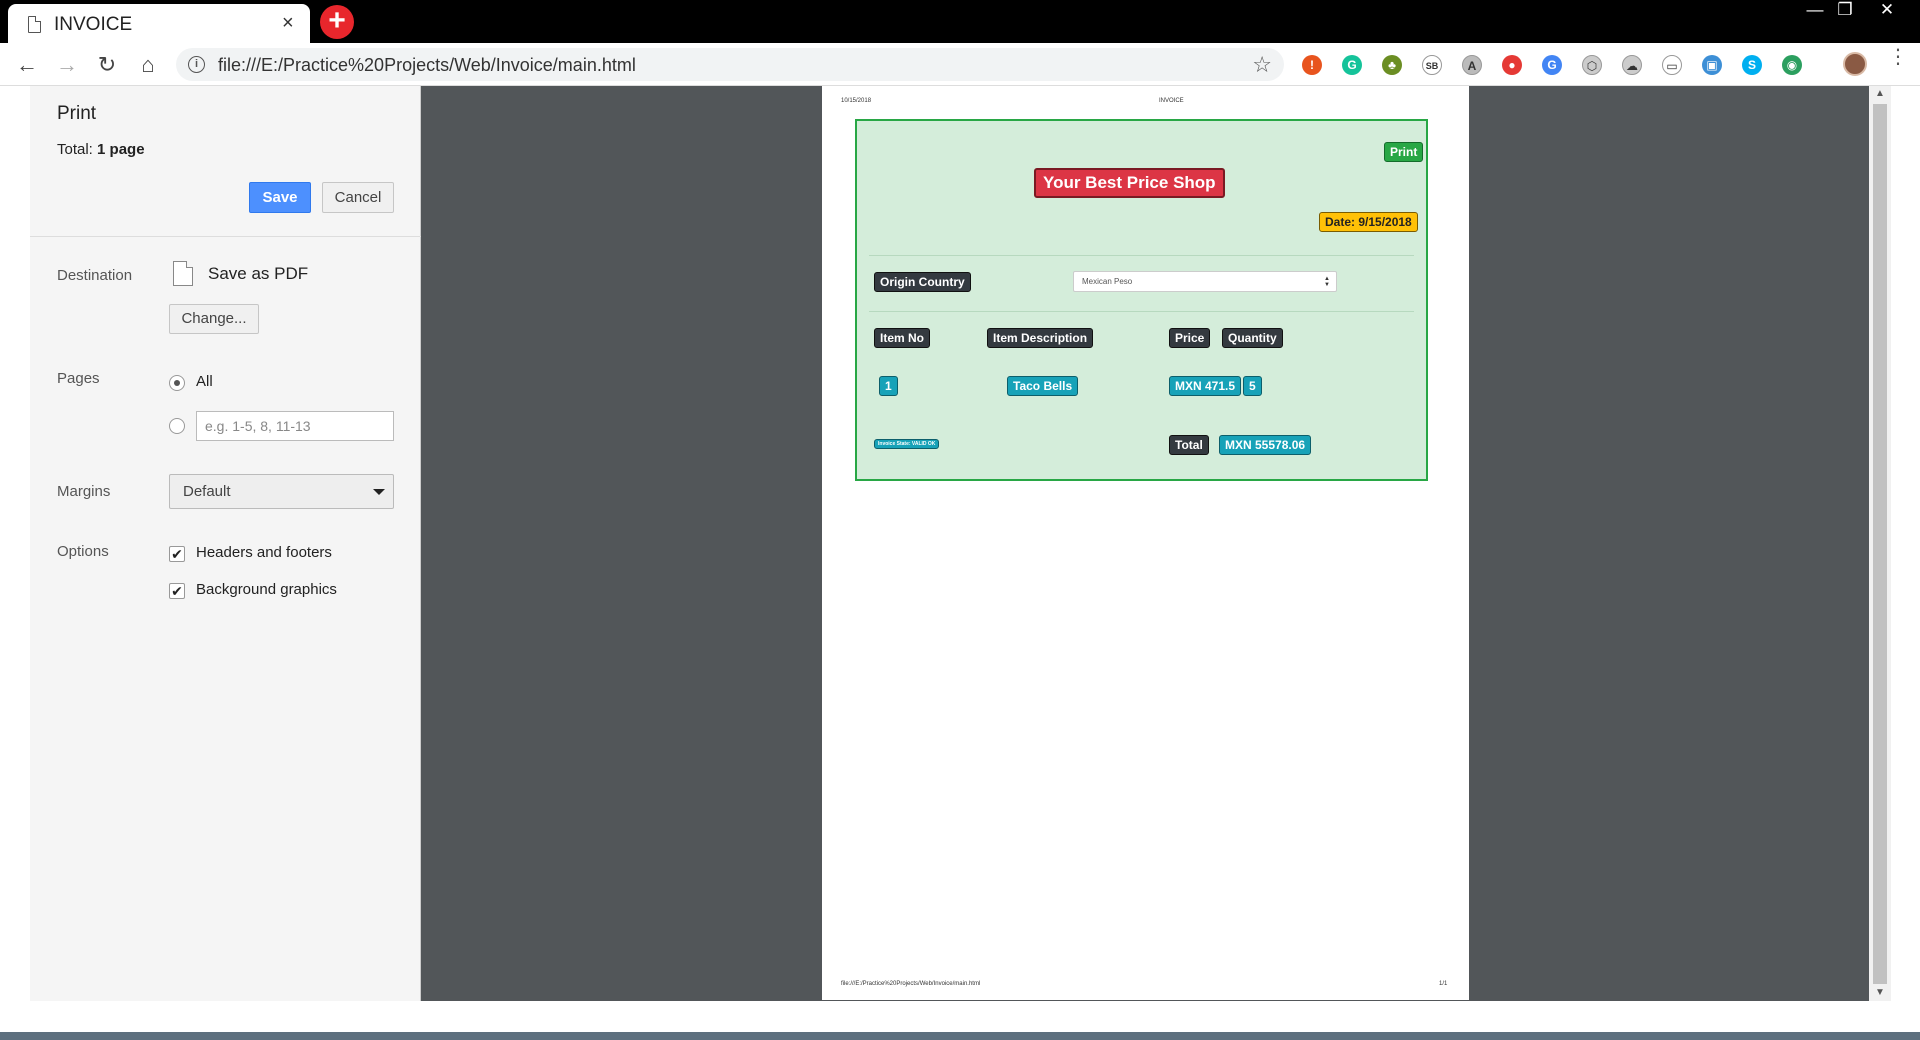  Describe the element at coordinates (281, 491) in the screenshot. I see `margins-select: Default` at that location.